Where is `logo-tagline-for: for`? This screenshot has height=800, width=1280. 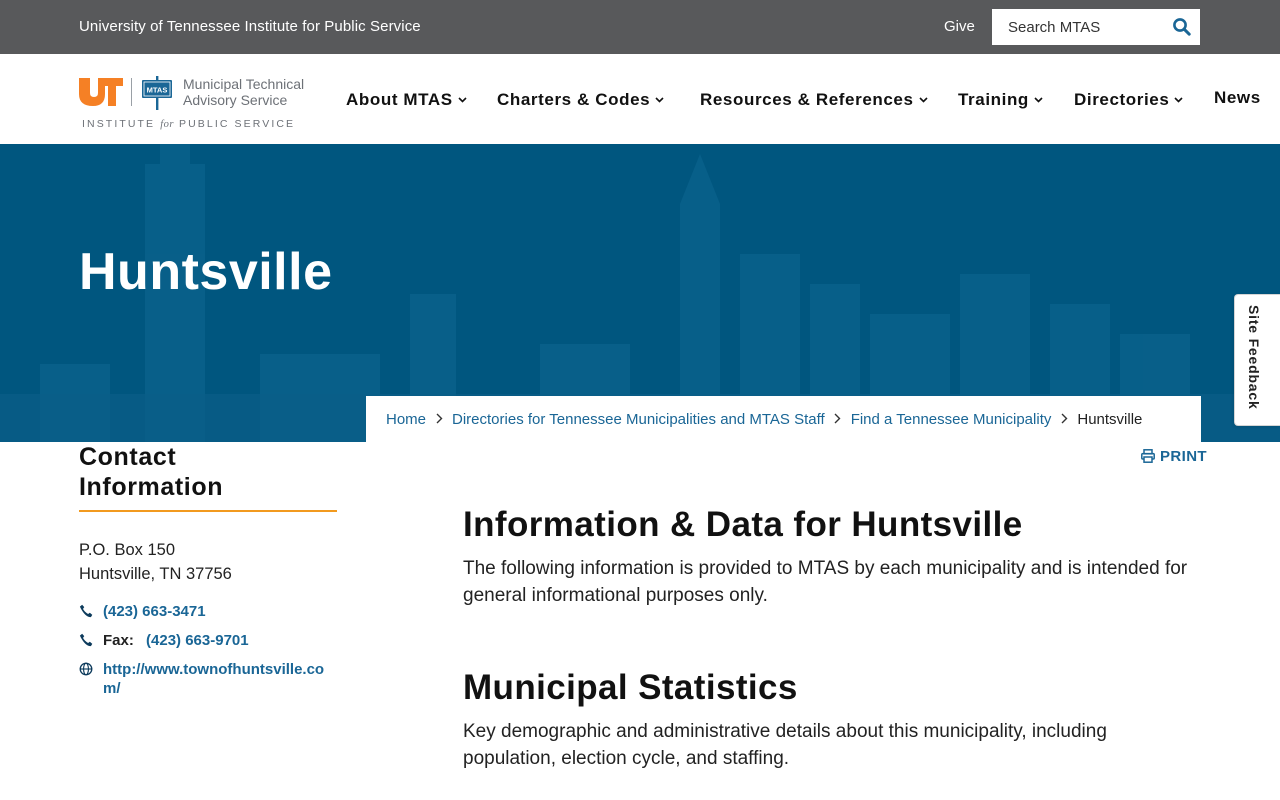
logo-tagline-for: for is located at coordinates (167, 124).